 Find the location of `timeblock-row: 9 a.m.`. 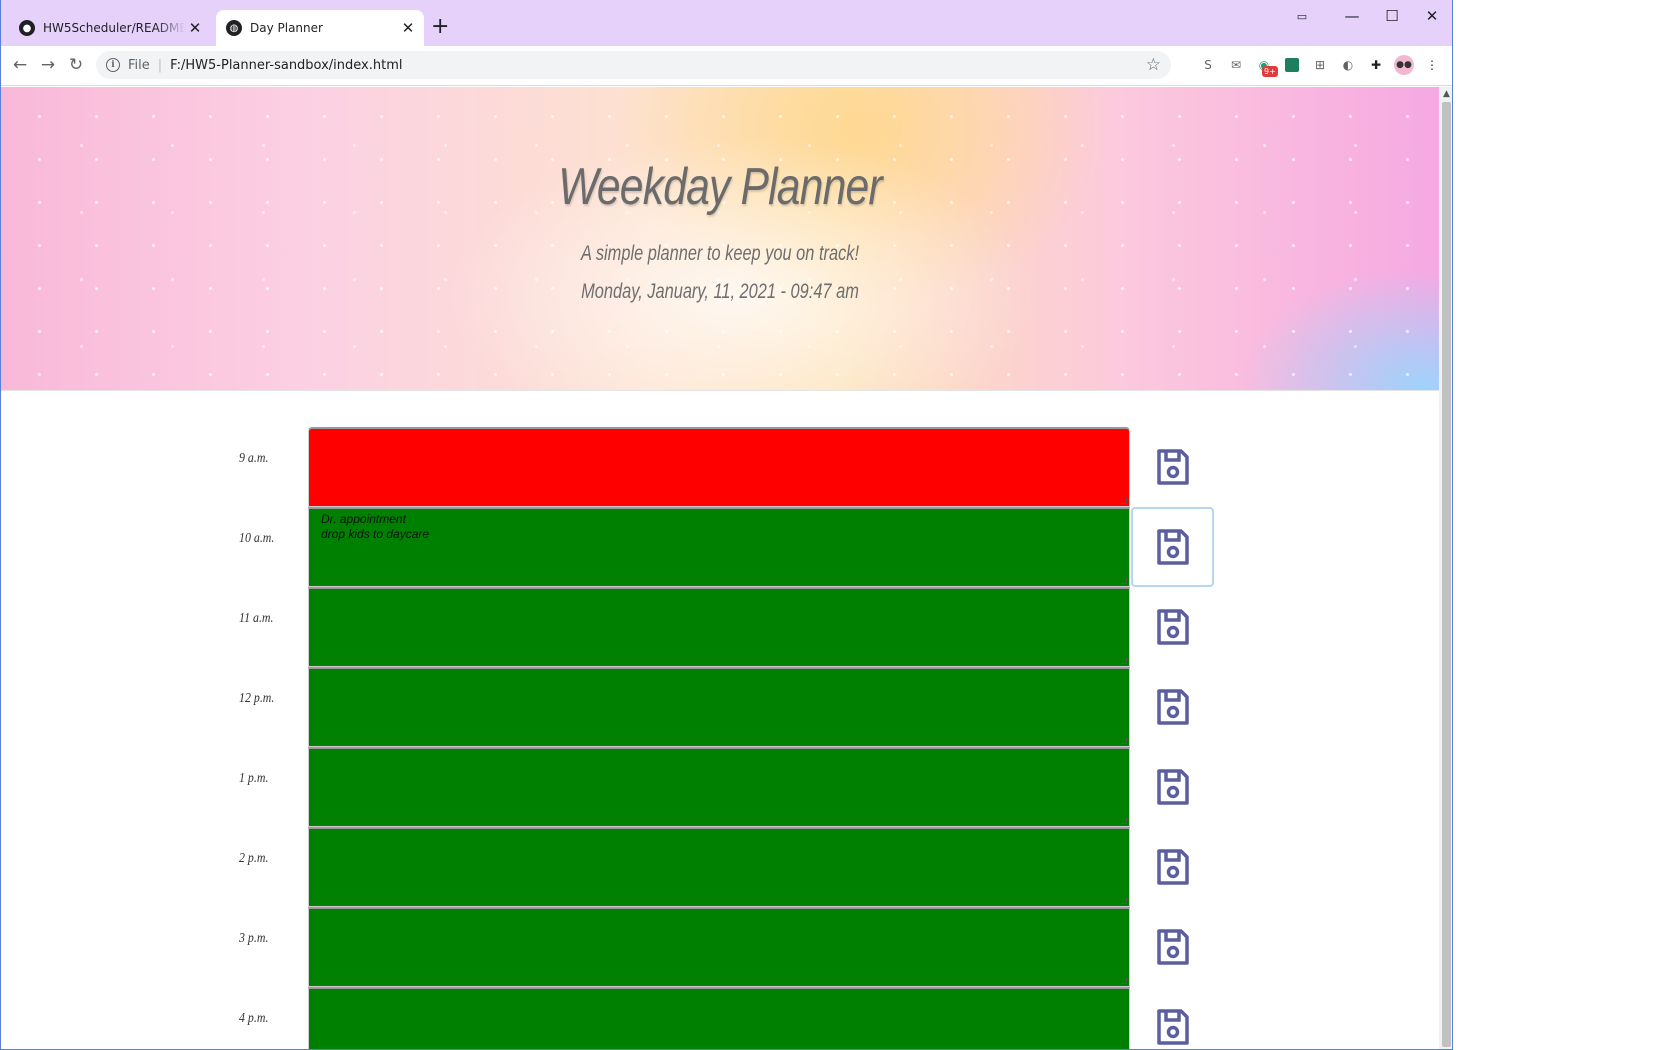

timeblock-row: 9 a.m. is located at coordinates (720, 467).